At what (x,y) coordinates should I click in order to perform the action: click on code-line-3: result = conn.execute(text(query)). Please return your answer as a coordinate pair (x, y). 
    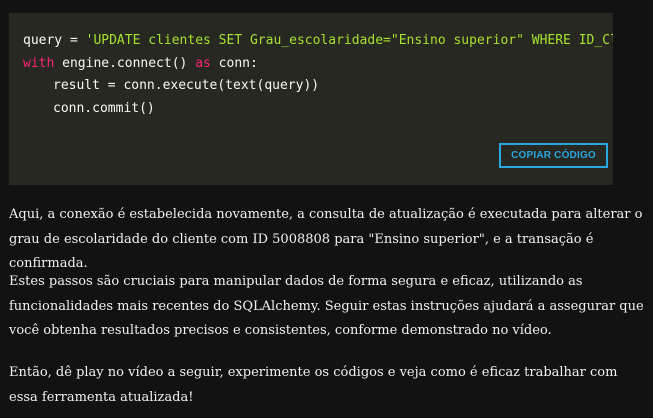
    Looking at the image, I should click on (318, 86).